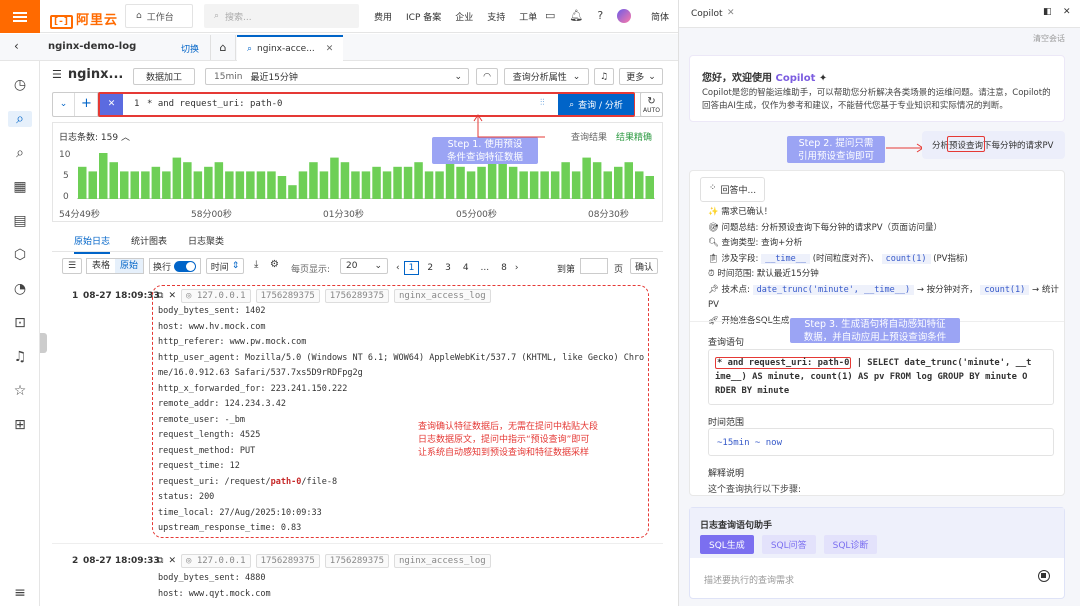 This screenshot has height=606, width=1080. I want to click on workbench-button: ⌂ 工作台, so click(159, 16).